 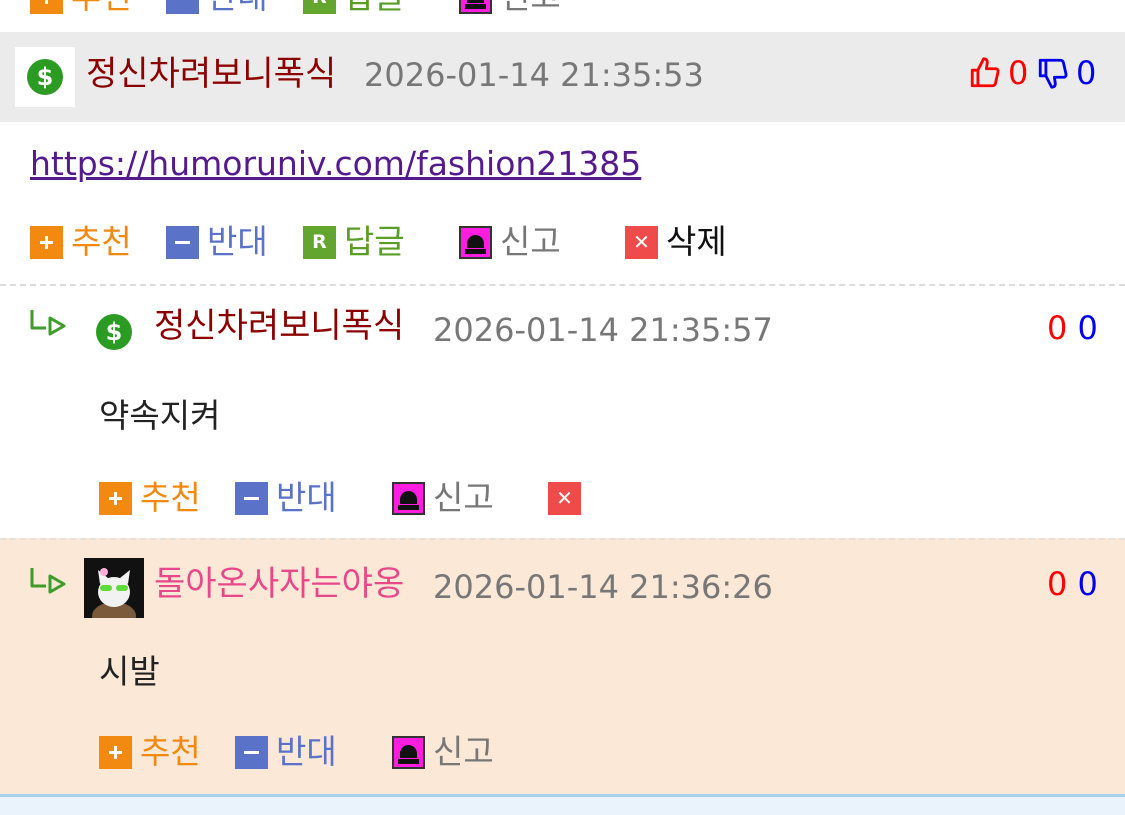 I want to click on avatar, so click(x=114, y=588).